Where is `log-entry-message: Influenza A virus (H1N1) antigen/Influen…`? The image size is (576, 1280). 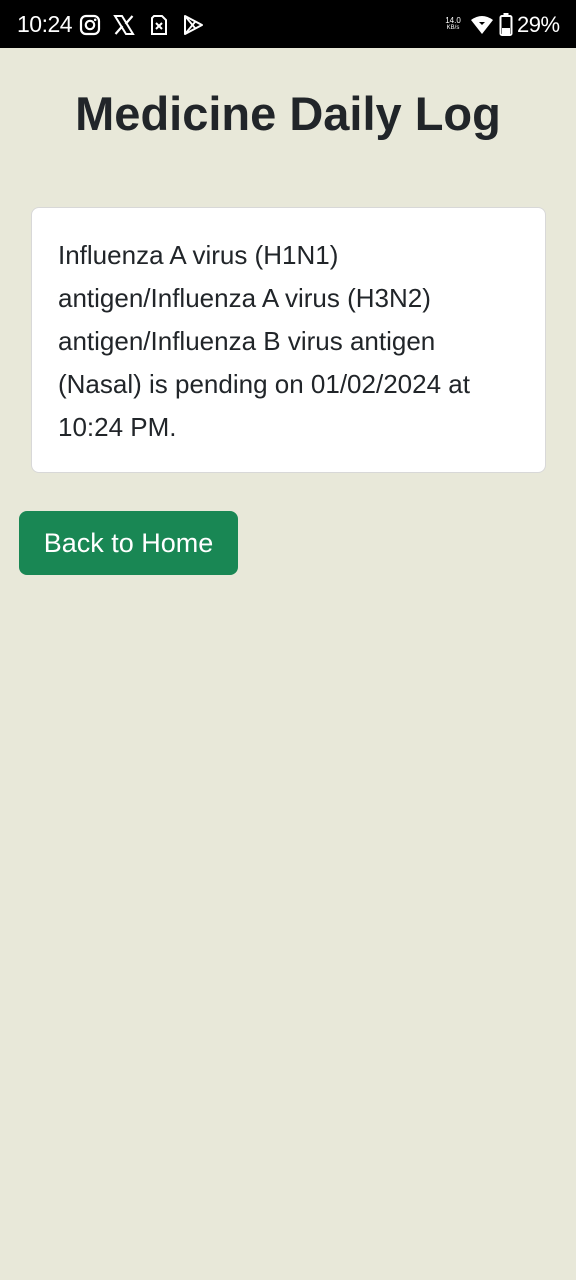
log-entry-message: Influenza A virus (H1N1) antigen/Influen… is located at coordinates (264, 341).